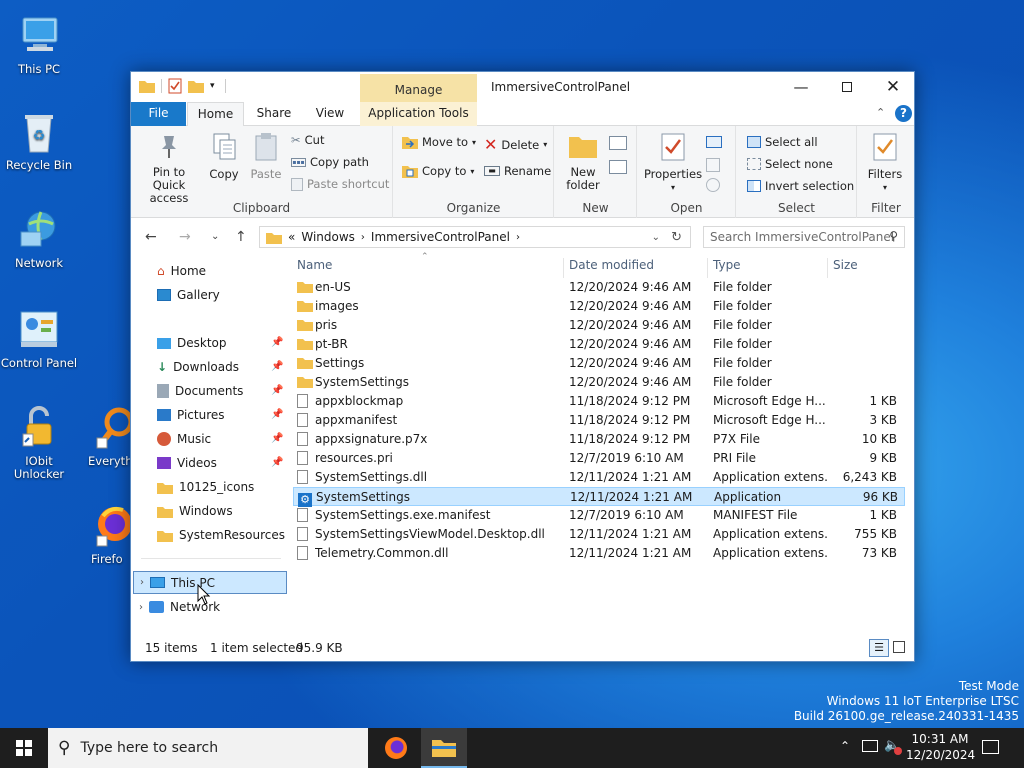  What do you see at coordinates (24, 748) in the screenshot?
I see `start-button` at bounding box center [24, 748].